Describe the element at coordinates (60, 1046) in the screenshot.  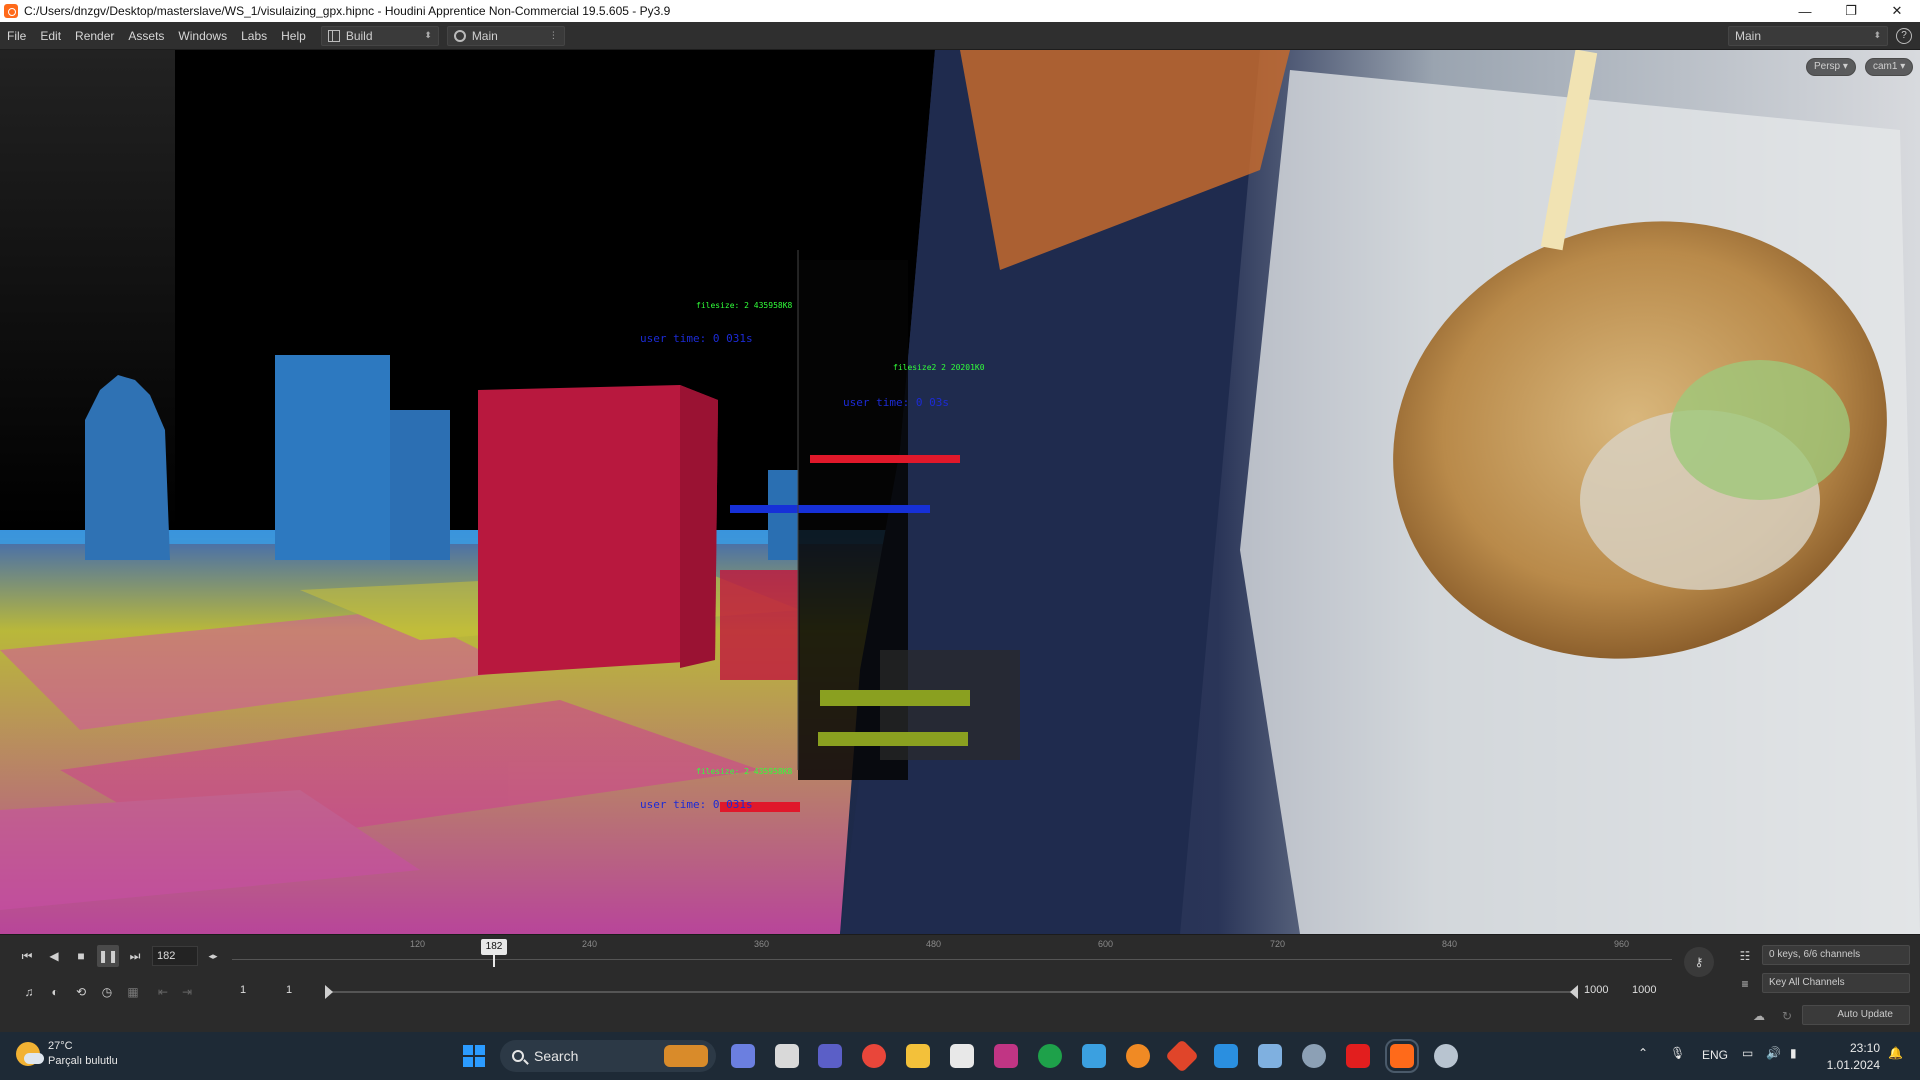
I see `weather-temp: 27°C` at that location.